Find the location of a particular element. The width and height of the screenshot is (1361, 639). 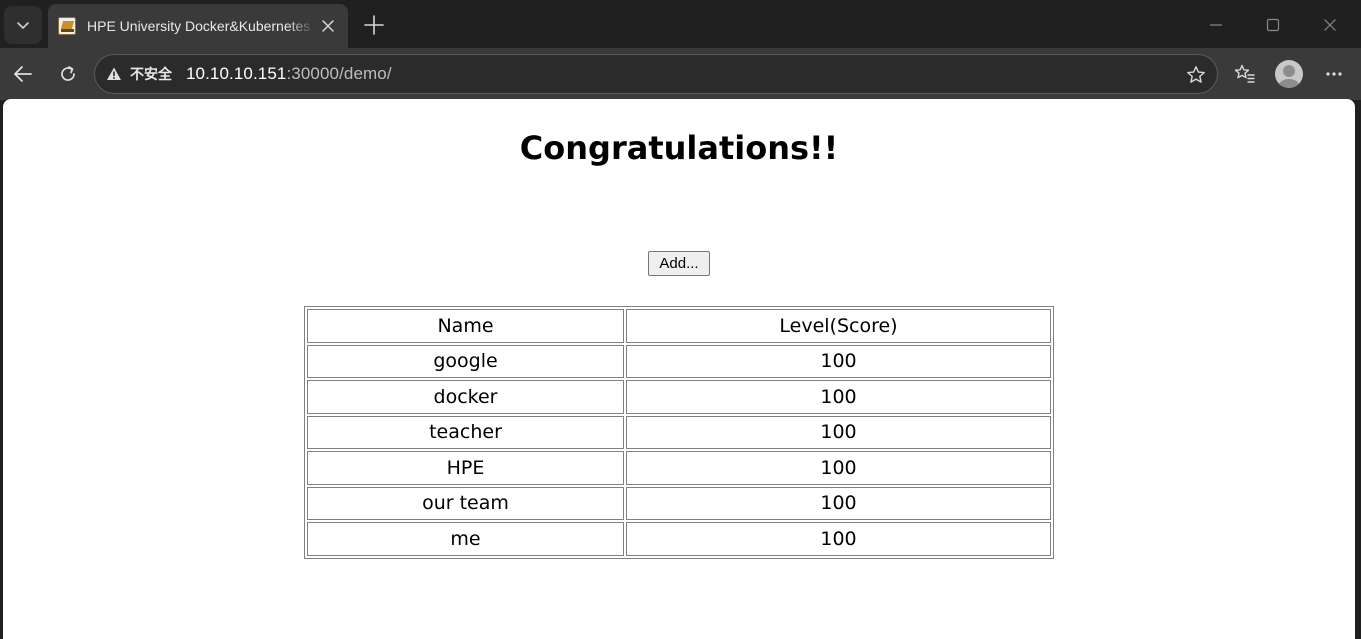

reload-button is located at coordinates (68, 74).